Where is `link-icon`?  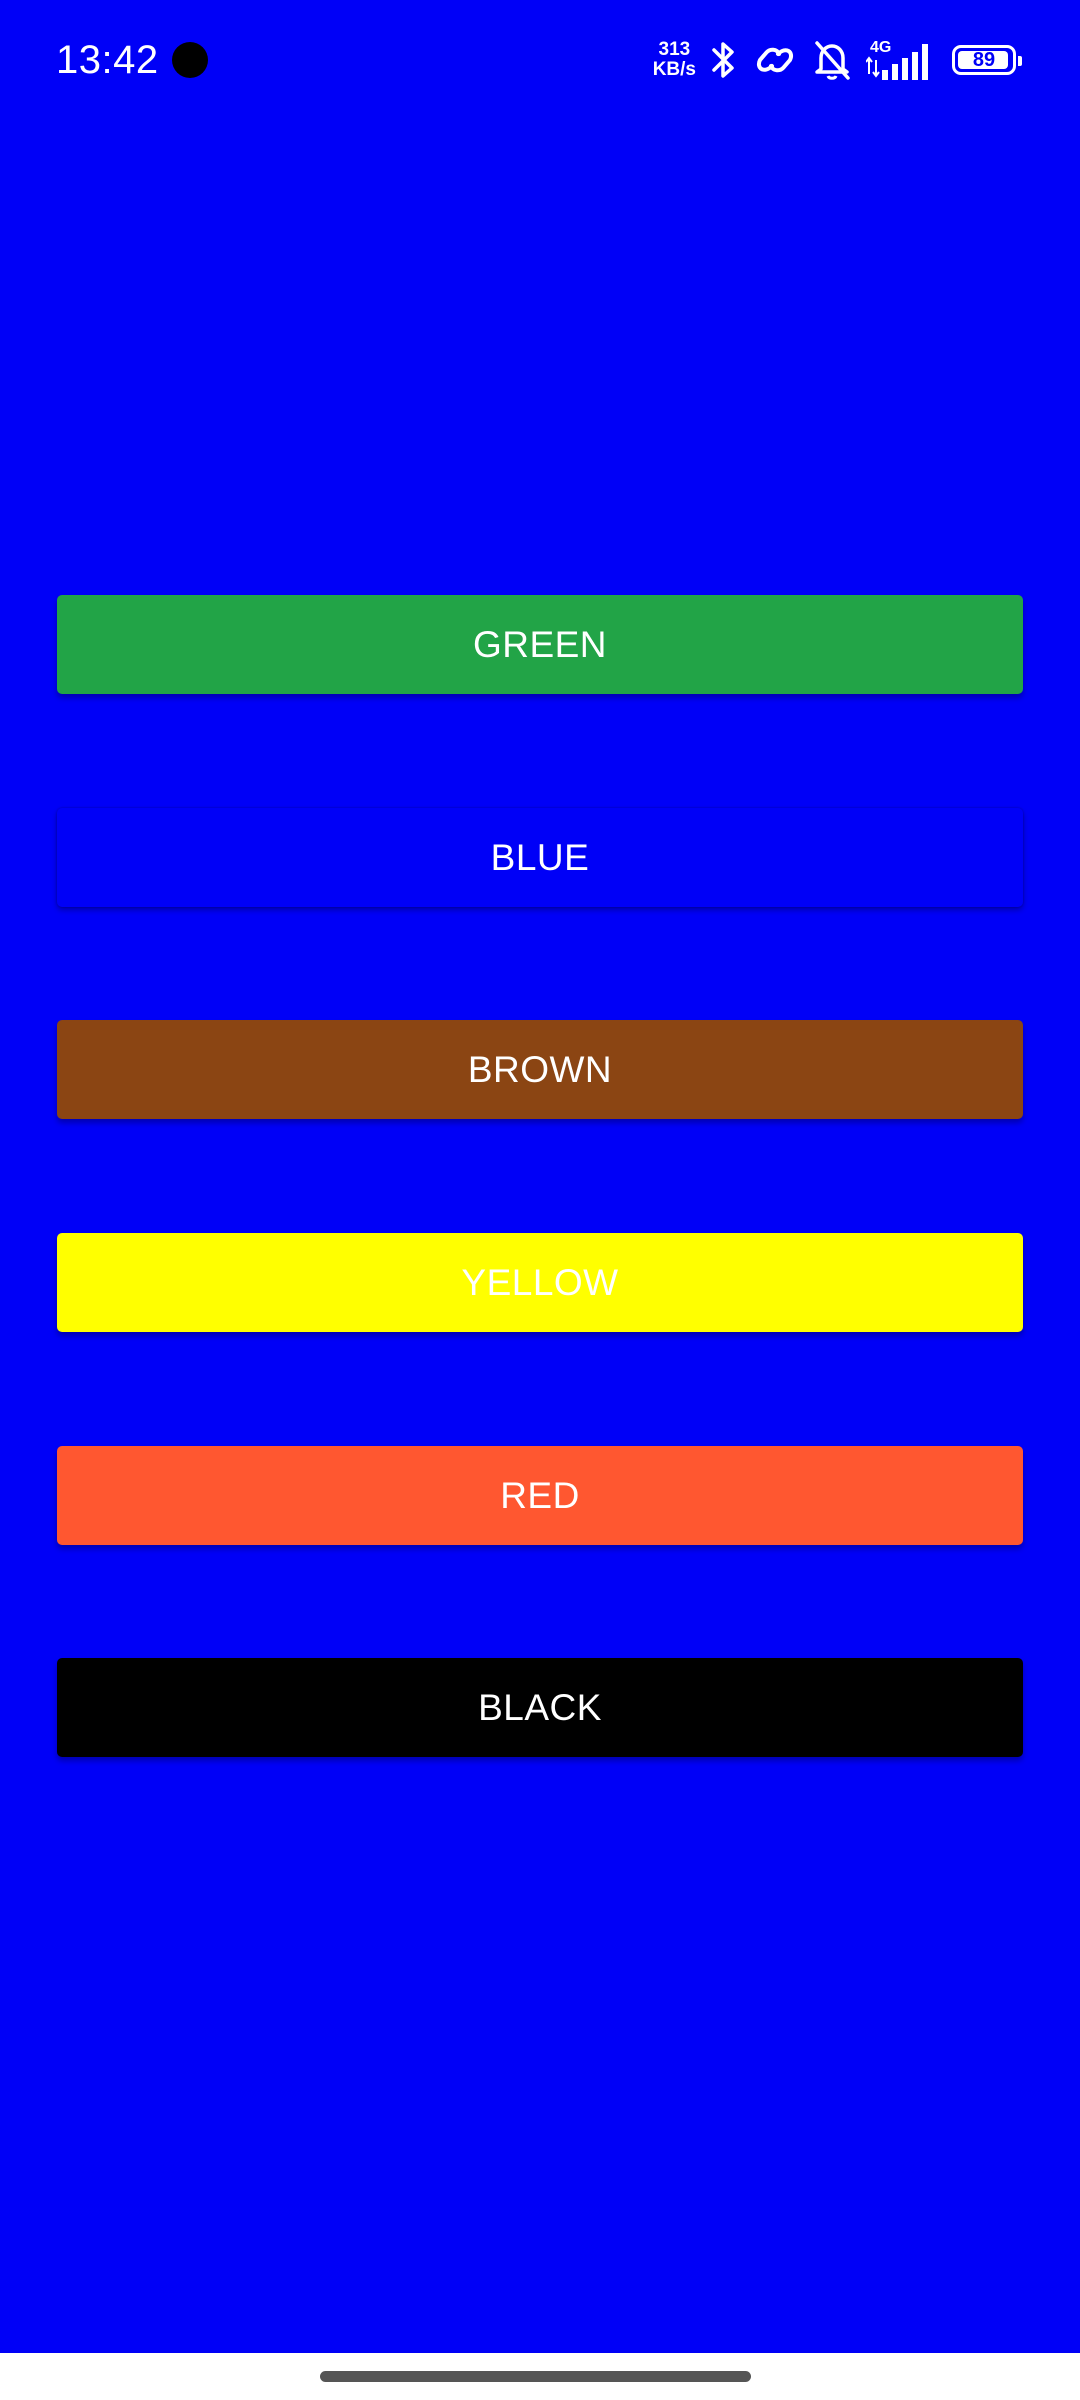
link-icon is located at coordinates (775, 60).